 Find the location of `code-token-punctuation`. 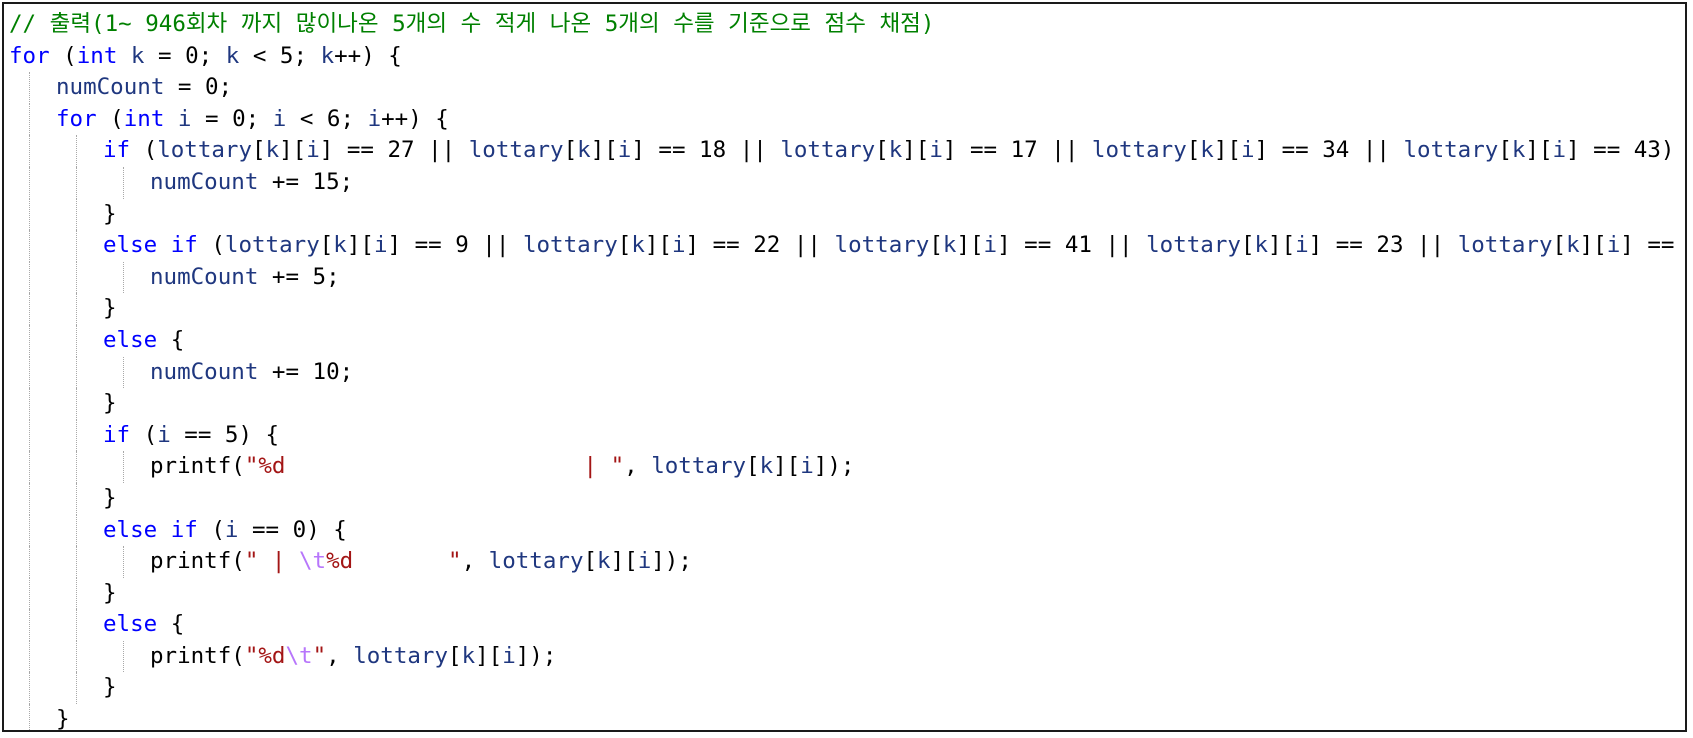

code-token-punctuation is located at coordinates (124, 56).